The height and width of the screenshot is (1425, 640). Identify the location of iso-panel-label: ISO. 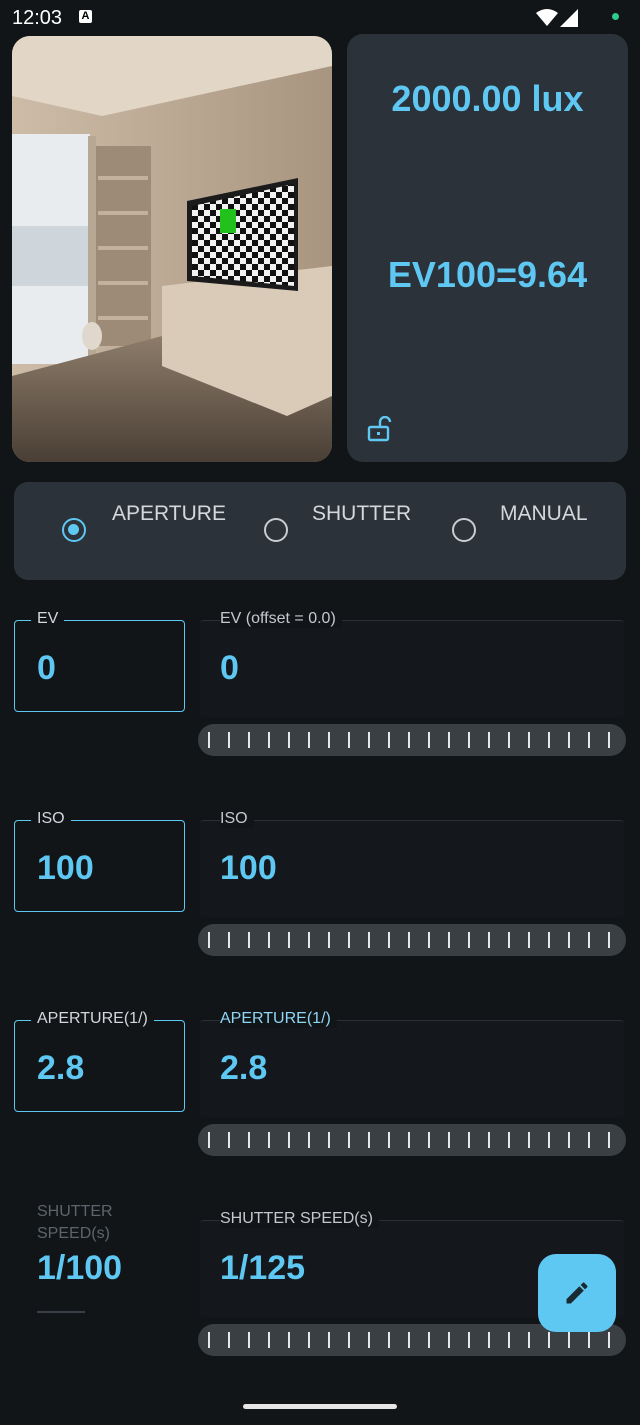
(237, 819).